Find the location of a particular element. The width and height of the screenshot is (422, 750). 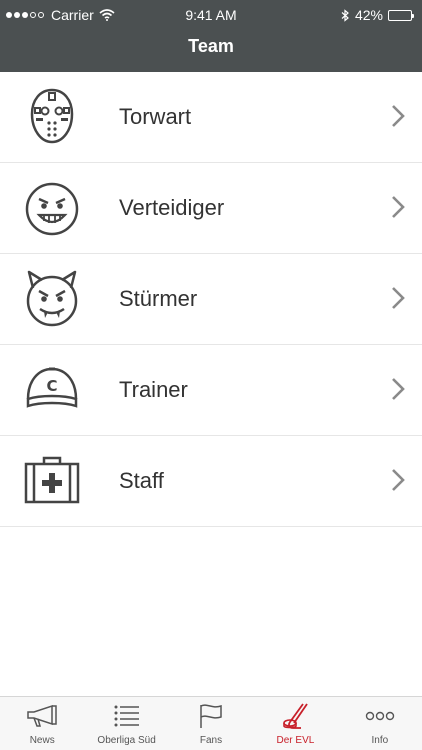

svg-text: C is located at coordinates (51, 386).